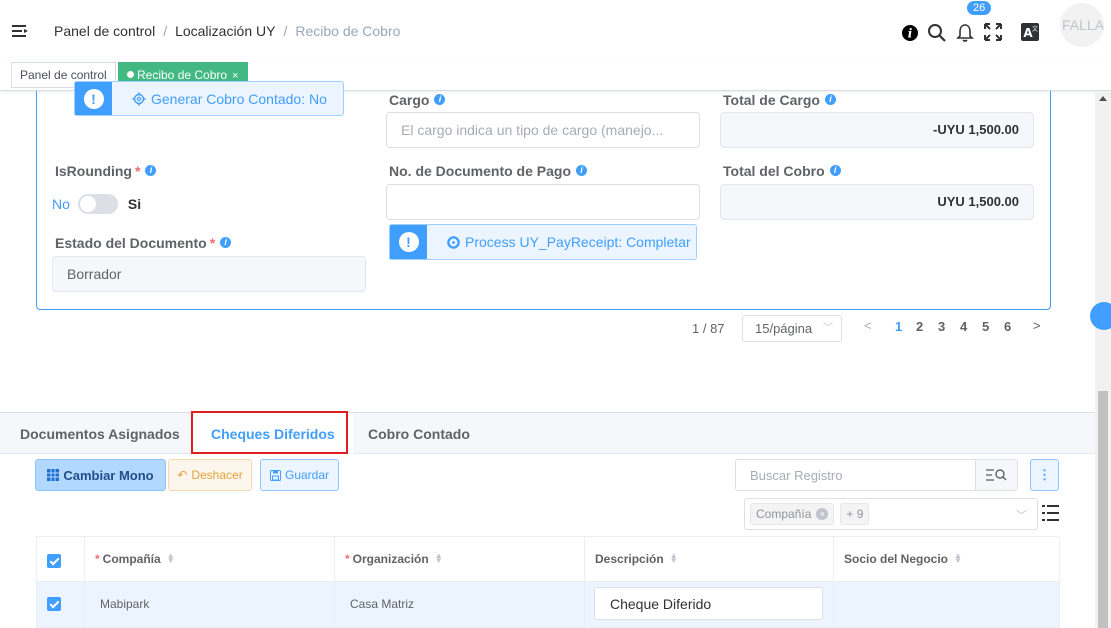 Image resolution: width=1111 pixels, height=628 pixels. What do you see at coordinates (460, 605) in the screenshot?
I see `cell-organizacion: Casa Matriz` at bounding box center [460, 605].